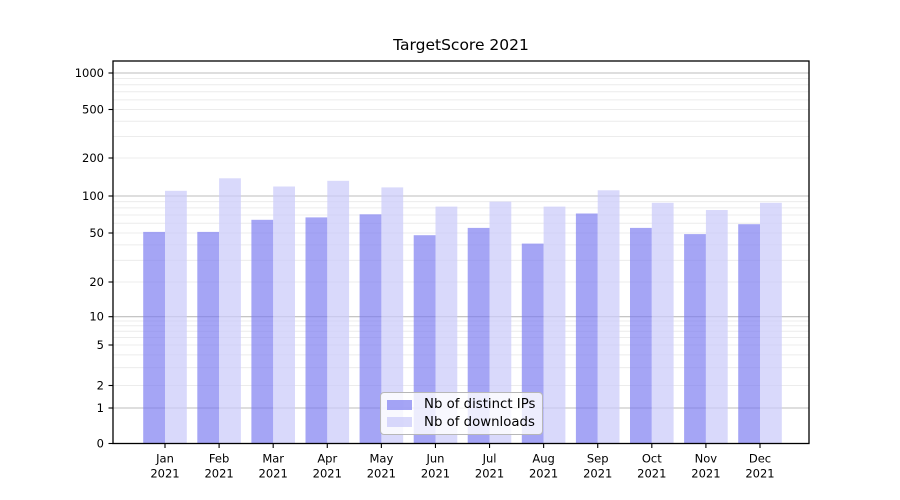  I want to click on legend-row-downloads: Nb of downloads, so click(461, 423).